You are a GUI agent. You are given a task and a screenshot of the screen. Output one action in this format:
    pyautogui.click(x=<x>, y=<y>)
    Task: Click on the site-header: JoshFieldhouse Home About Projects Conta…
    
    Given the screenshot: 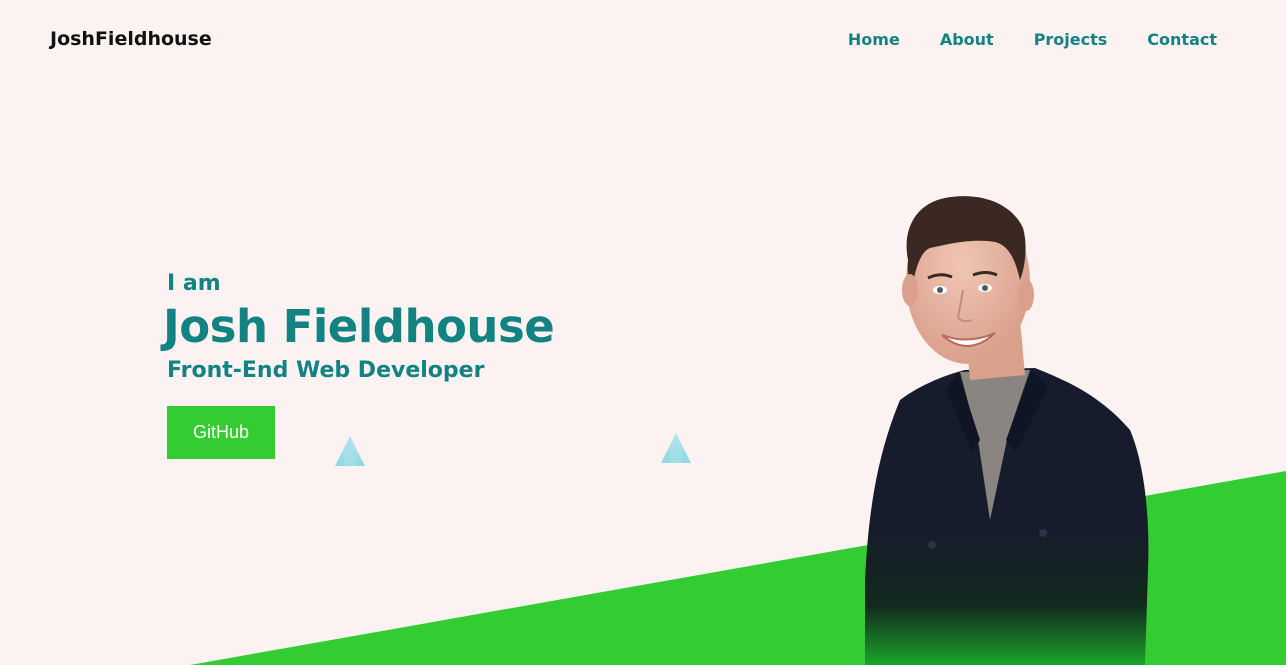 What is the action you would take?
    pyautogui.click(x=643, y=40)
    